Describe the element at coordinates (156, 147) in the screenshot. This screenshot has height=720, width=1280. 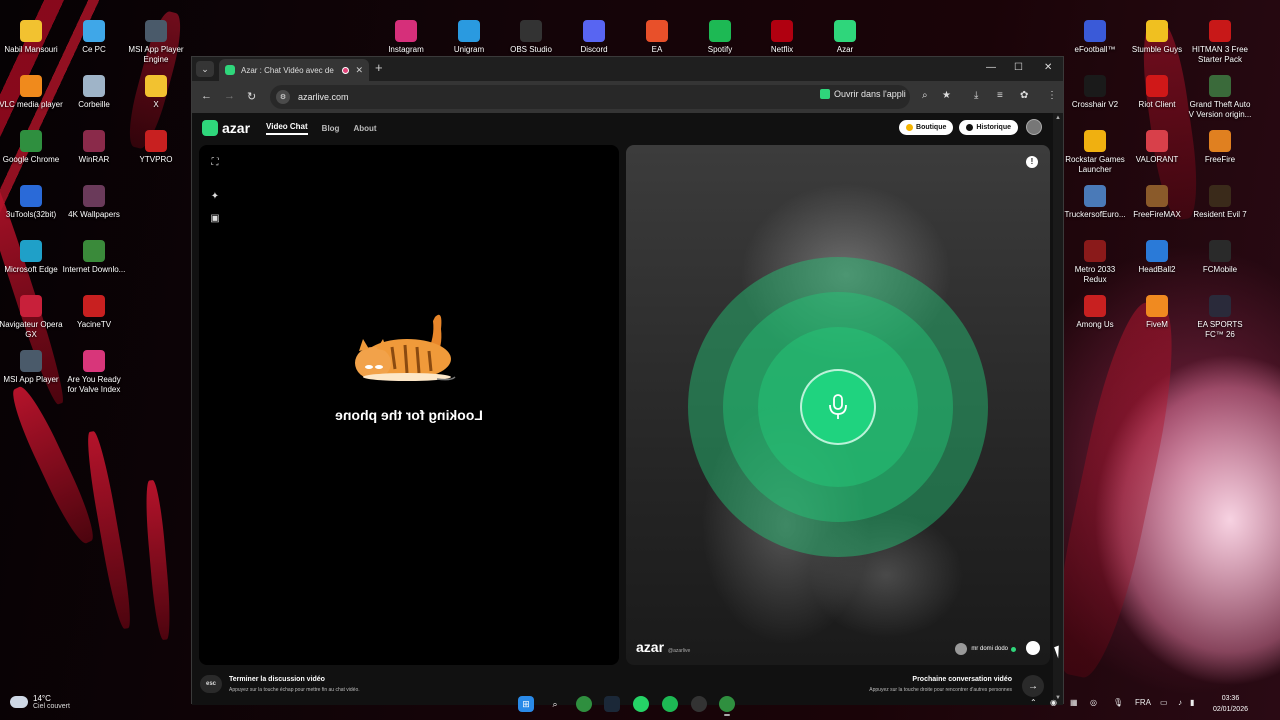
I see `desktop-icon: YTVPRO` at that location.